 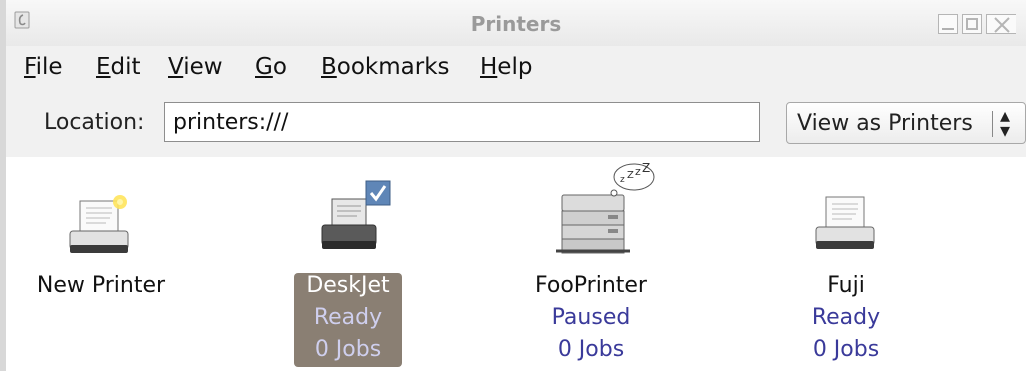 I want to click on printer-item-new-printer: New Printer, so click(x=101, y=264).